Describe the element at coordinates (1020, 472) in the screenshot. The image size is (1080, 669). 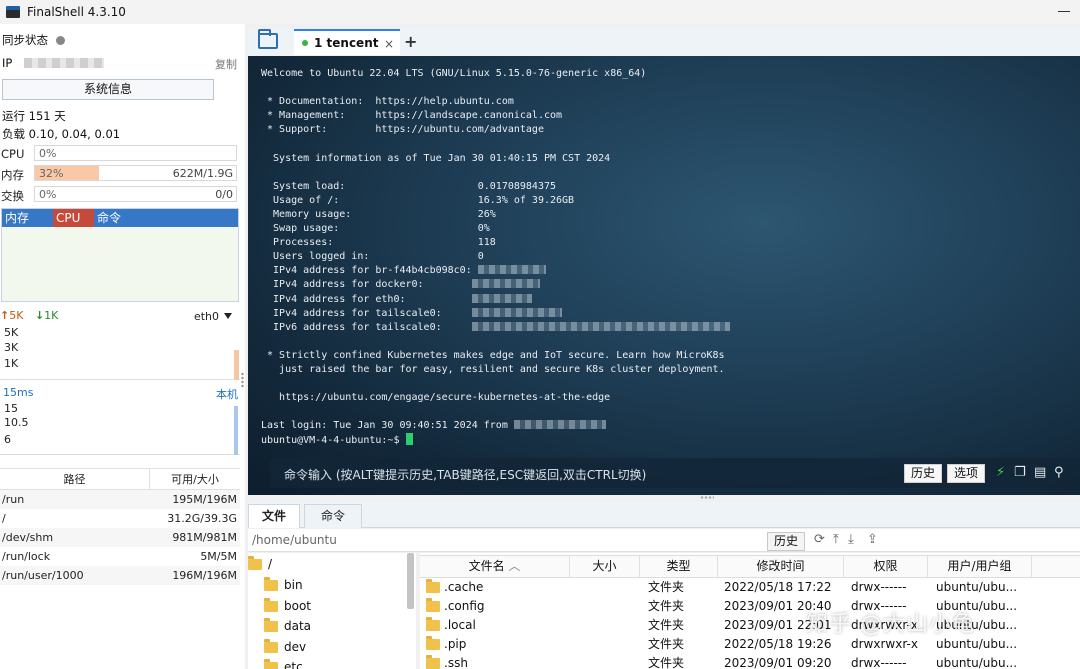
I see `copy-icon: ❐` at that location.